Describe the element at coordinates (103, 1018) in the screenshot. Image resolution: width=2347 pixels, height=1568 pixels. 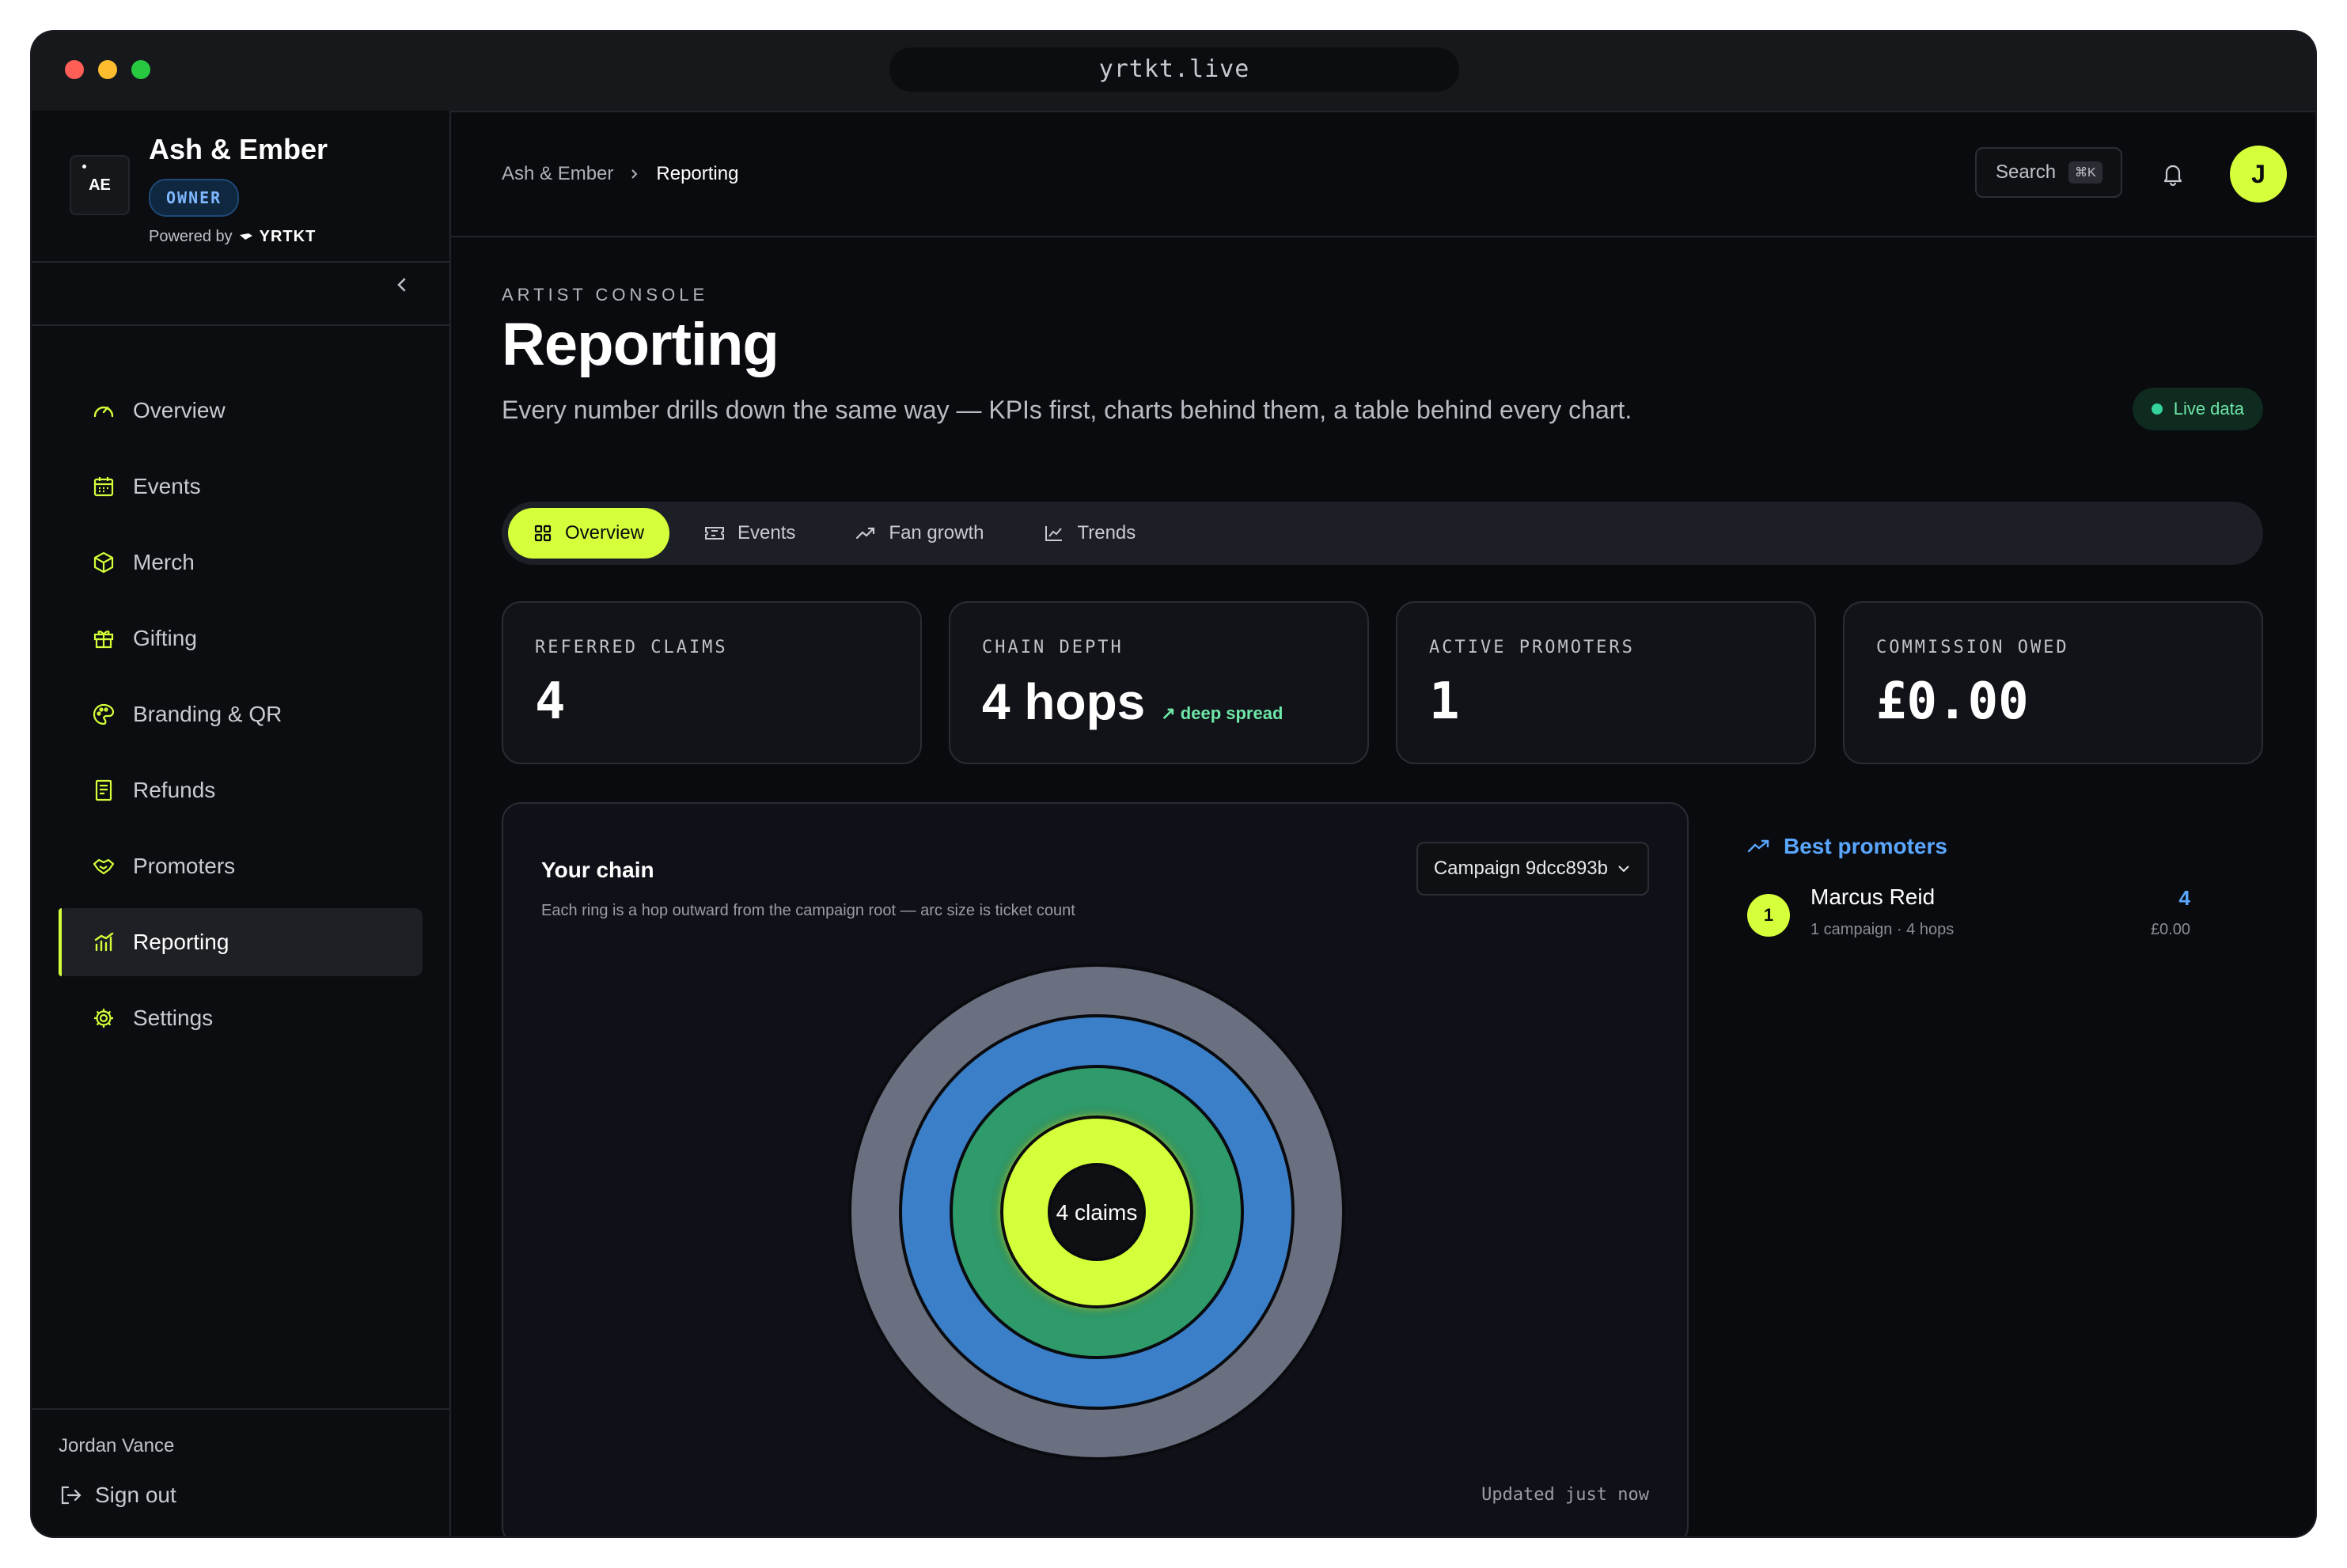
I see `gear-icon` at that location.